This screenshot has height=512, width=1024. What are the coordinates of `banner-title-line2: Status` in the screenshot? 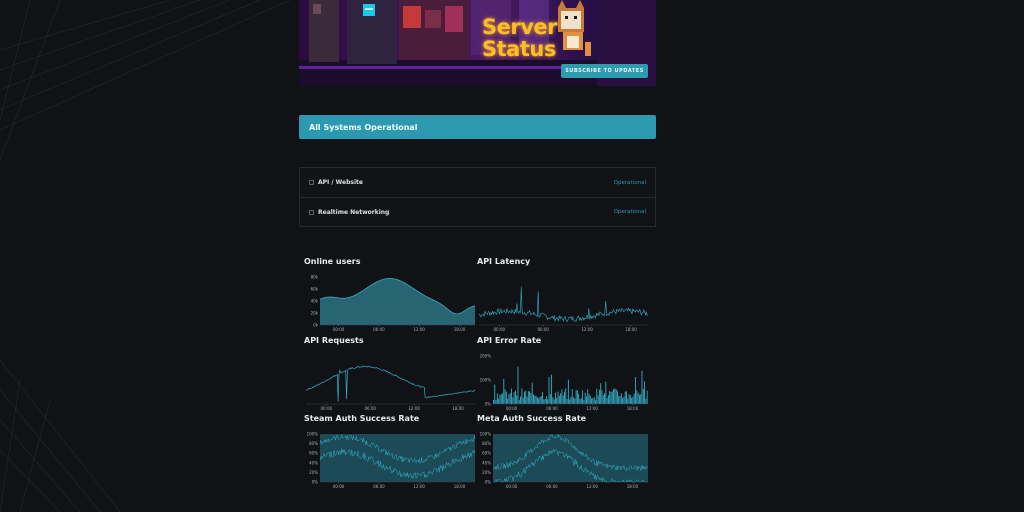 It's located at (519, 49).